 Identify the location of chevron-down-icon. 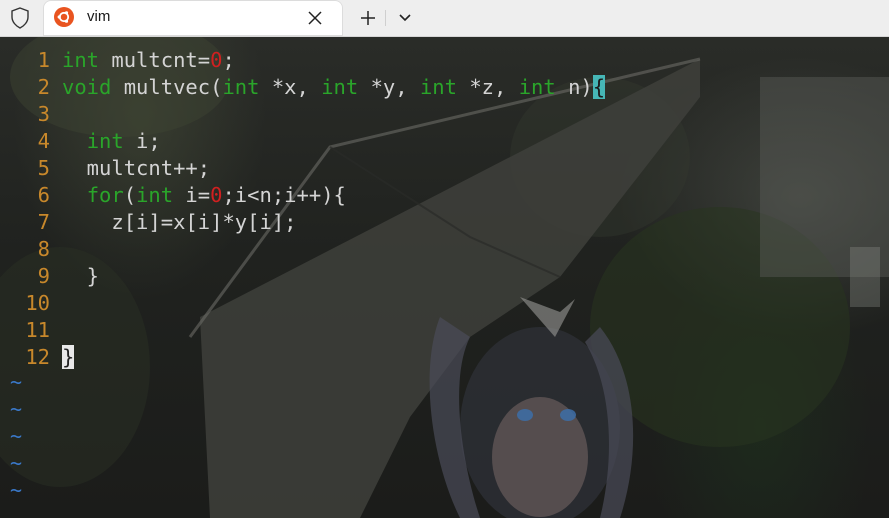
(405, 18).